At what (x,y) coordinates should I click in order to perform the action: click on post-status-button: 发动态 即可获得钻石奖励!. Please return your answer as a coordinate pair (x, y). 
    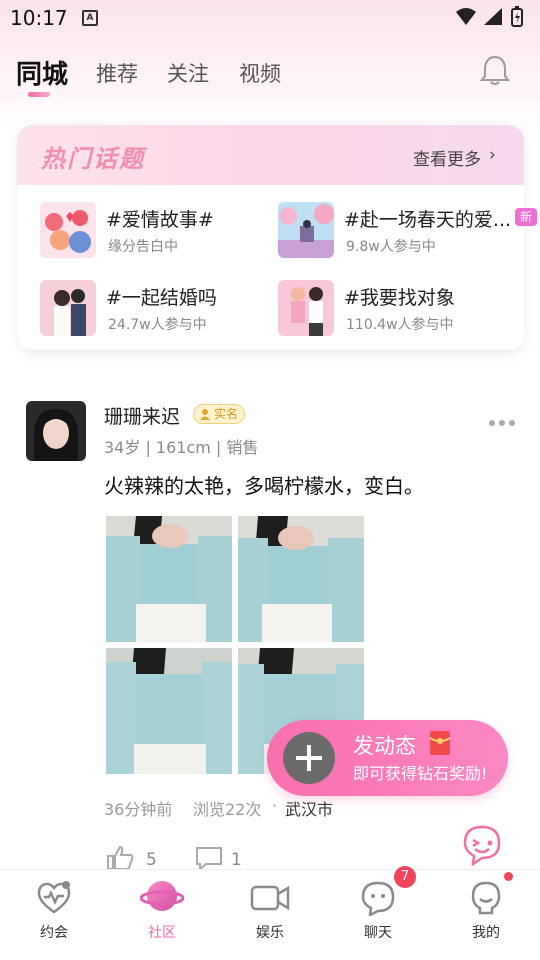
    Looking at the image, I should click on (387, 758).